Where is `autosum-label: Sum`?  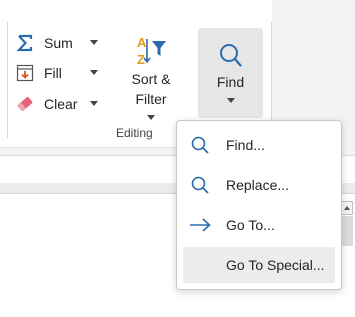
autosum-label: Sum is located at coordinates (58, 43).